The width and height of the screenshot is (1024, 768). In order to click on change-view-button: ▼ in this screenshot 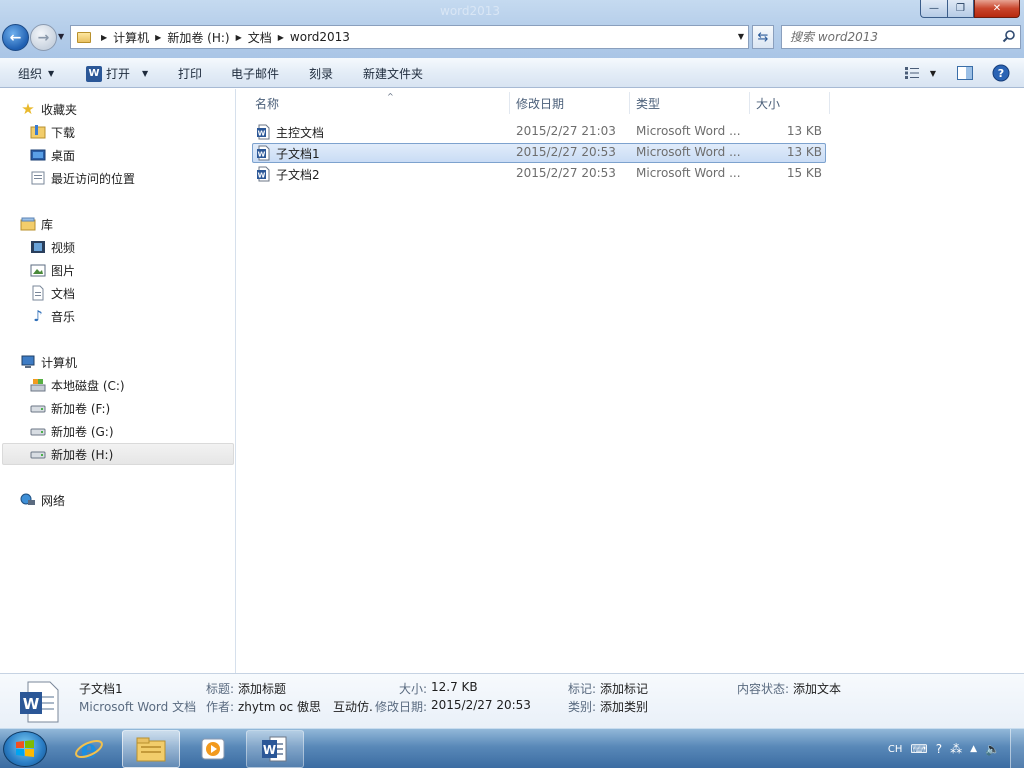, I will do `click(920, 73)`.